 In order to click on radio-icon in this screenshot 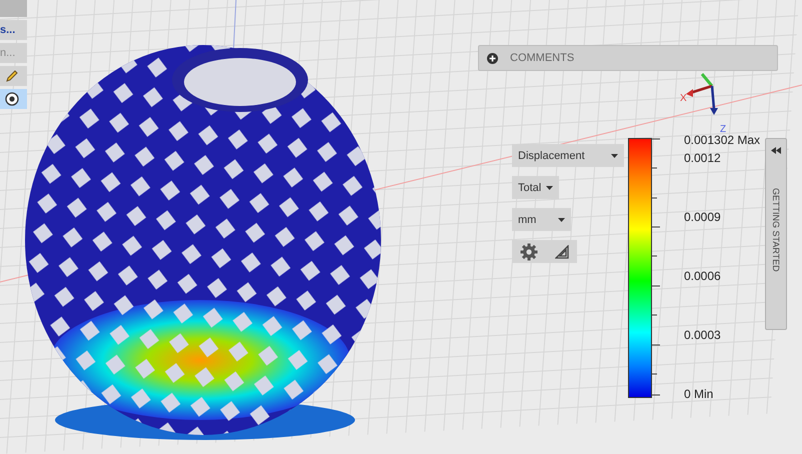, I will do `click(12, 99)`.